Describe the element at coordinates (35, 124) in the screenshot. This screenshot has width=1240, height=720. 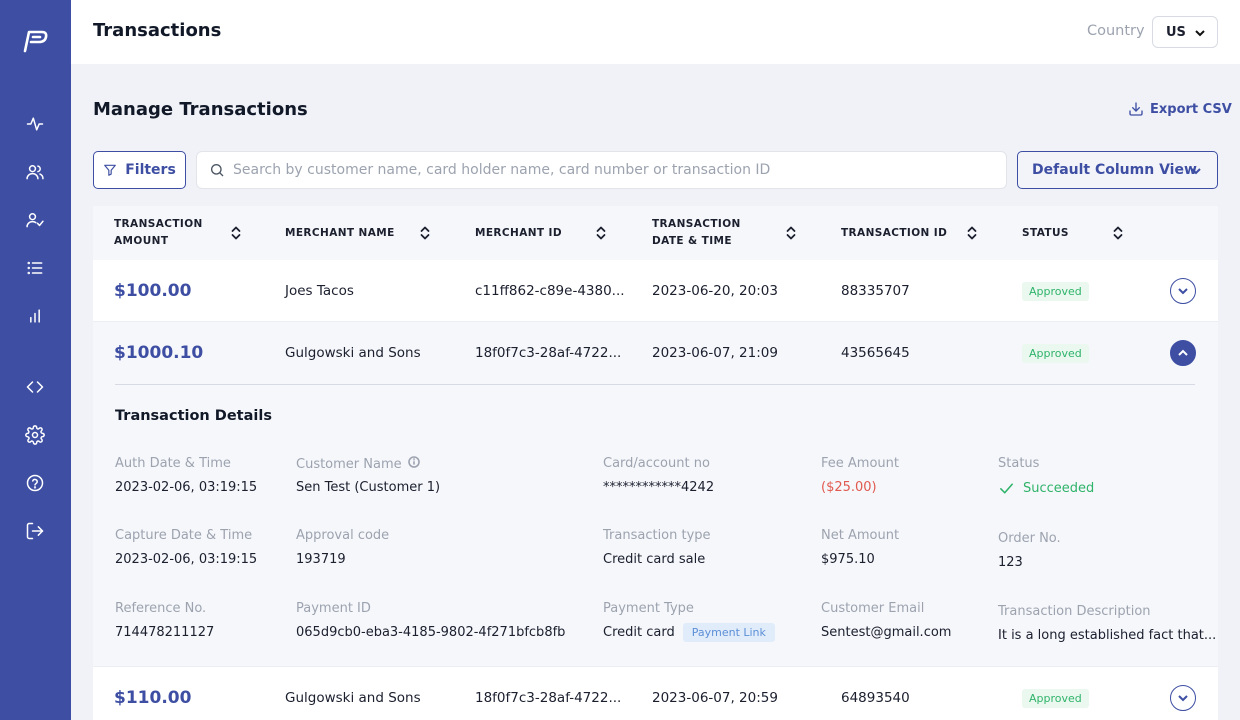
I see `activity-icon` at that location.